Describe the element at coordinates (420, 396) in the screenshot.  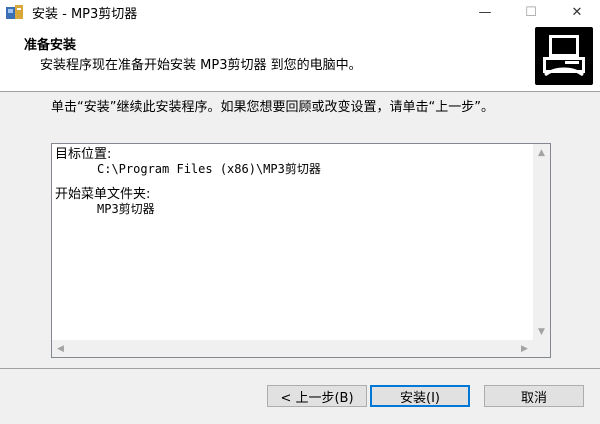
I see `install-button: 安装(I)` at that location.